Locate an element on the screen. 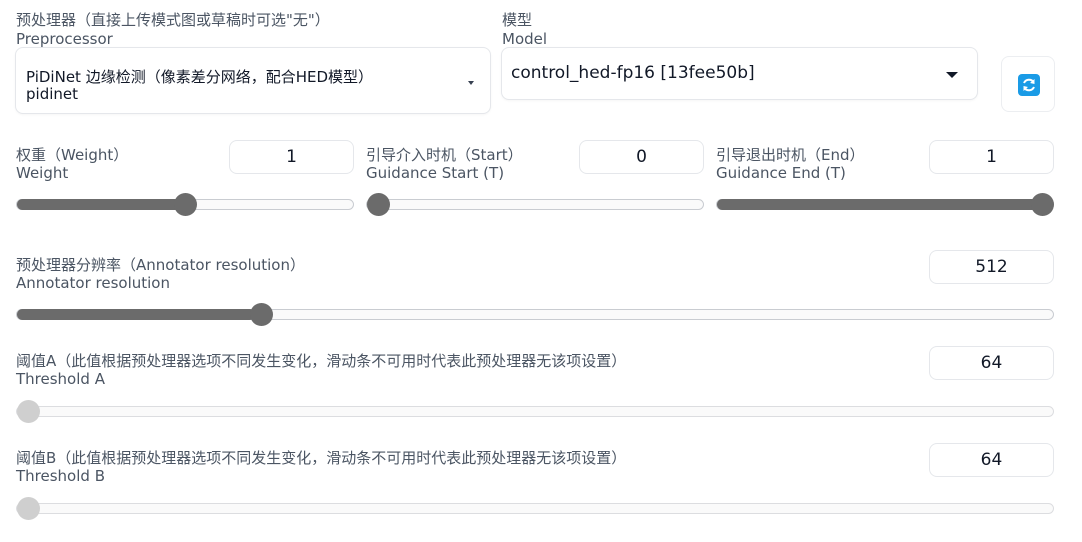 This screenshot has width=1082, height=542. guidance-start-input: 0 is located at coordinates (641, 157).